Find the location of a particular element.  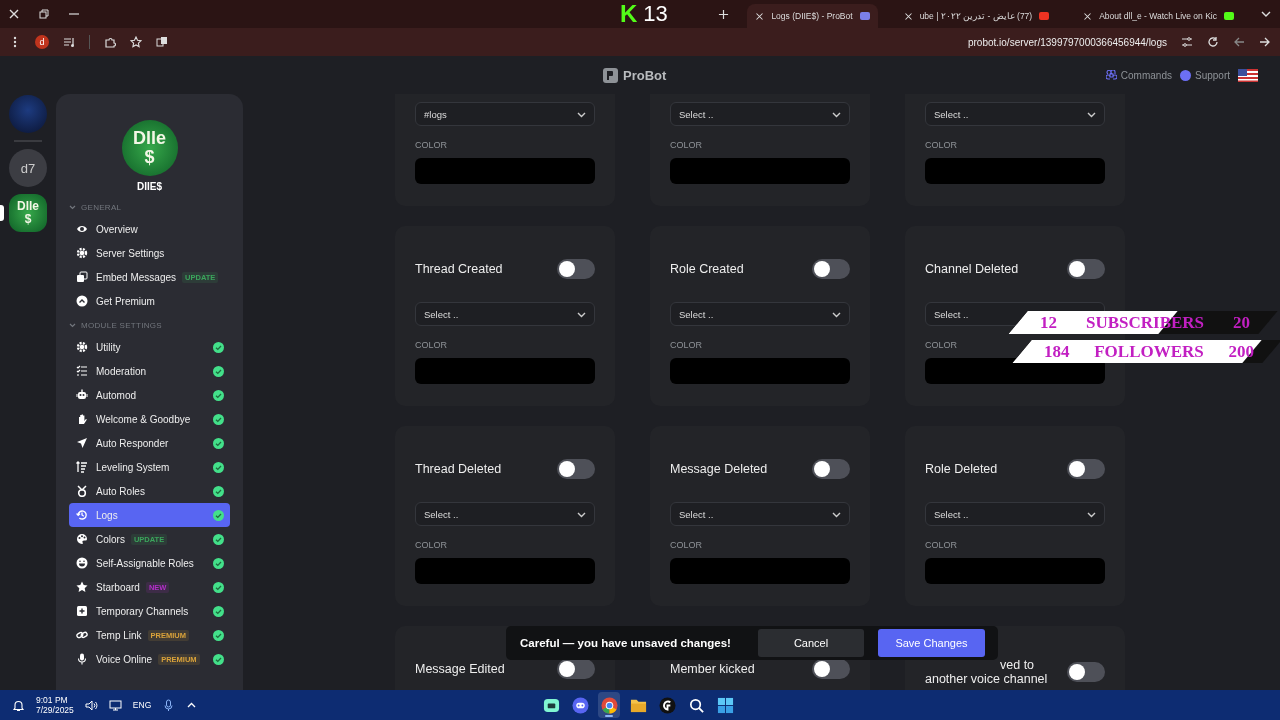

taskbar-app is located at coordinates (609, 705).